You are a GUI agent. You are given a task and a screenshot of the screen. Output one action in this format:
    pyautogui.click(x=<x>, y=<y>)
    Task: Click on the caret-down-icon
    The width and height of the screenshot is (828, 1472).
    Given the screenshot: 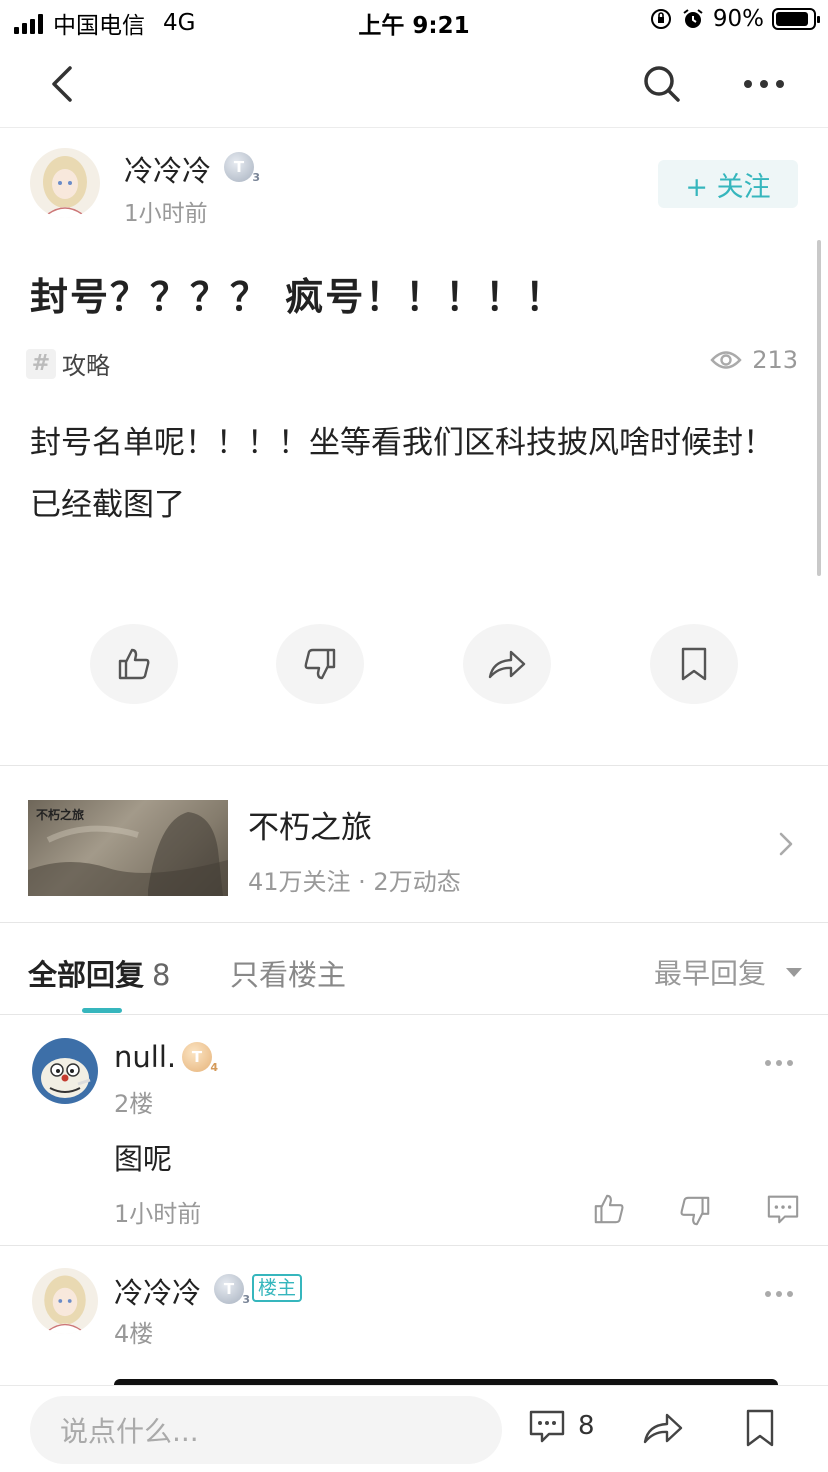 What is the action you would take?
    pyautogui.click(x=794, y=972)
    